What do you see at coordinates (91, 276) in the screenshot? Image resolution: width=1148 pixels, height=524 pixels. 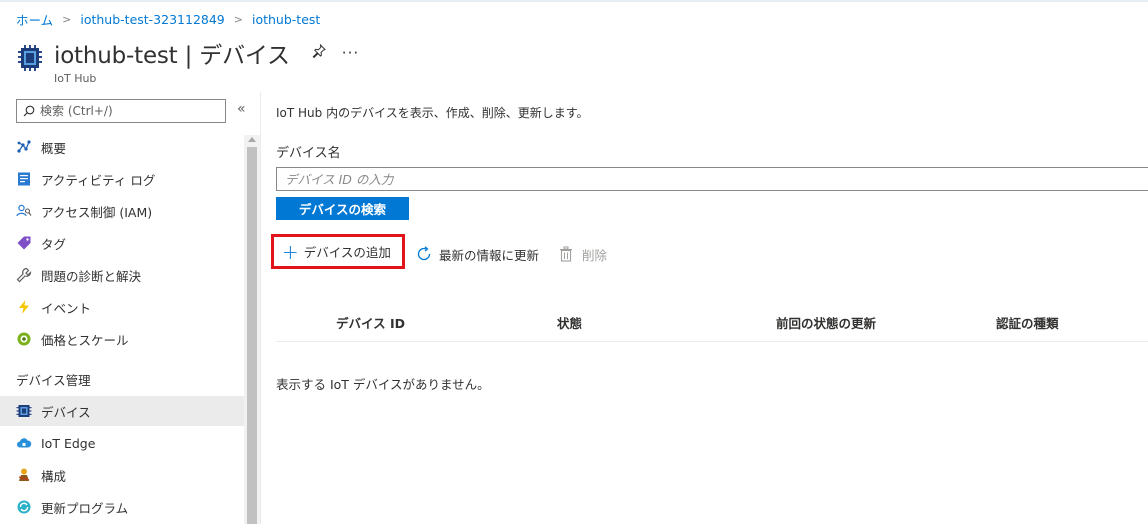 I see `sidebar-item-label: 問題の診断と解決` at bounding box center [91, 276].